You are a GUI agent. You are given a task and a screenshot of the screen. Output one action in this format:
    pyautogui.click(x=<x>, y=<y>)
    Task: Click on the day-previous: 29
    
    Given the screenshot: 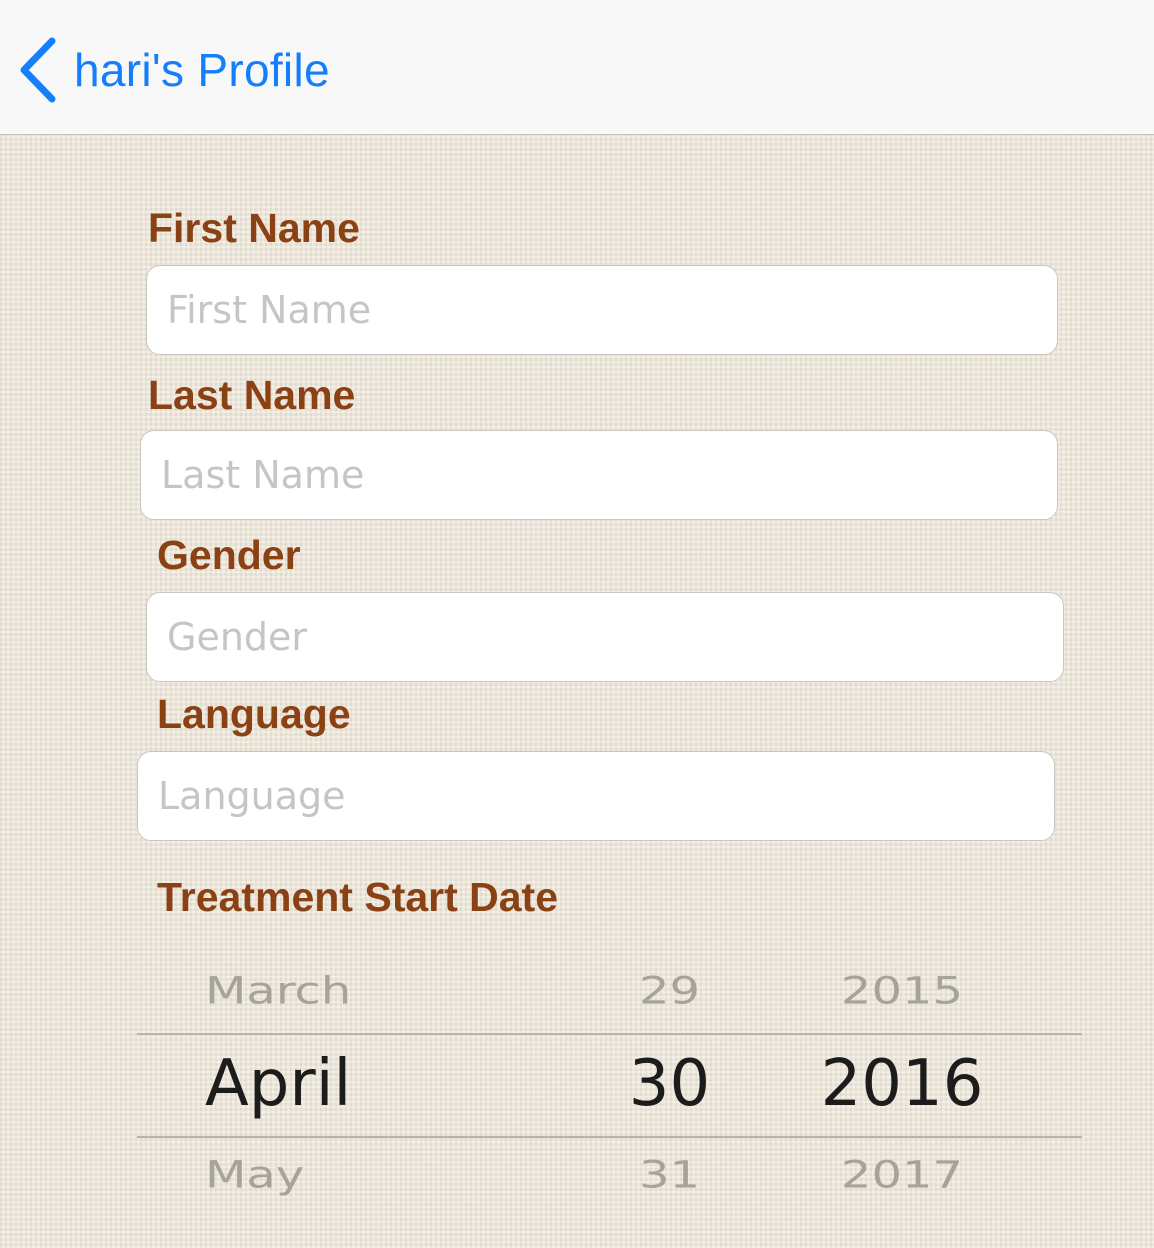 What is the action you would take?
    pyautogui.click(x=669, y=991)
    